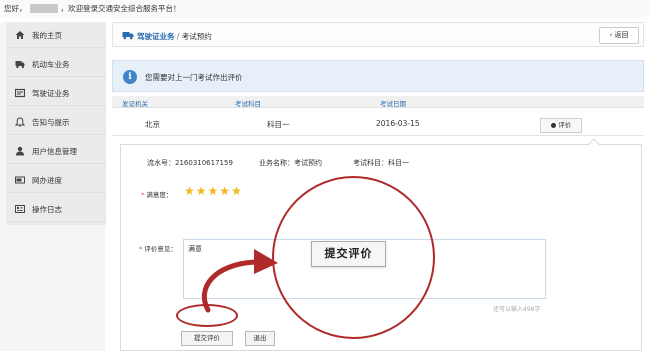  I want to click on exam-subject: 考试科目：科目一, so click(381, 163).